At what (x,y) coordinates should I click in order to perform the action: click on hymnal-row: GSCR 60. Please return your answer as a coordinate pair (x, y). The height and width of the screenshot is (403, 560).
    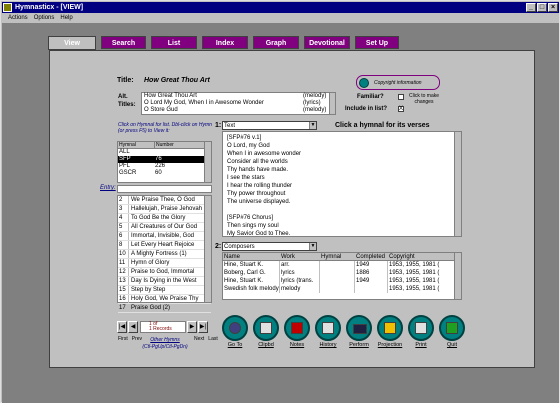
    Looking at the image, I should click on (164, 173).